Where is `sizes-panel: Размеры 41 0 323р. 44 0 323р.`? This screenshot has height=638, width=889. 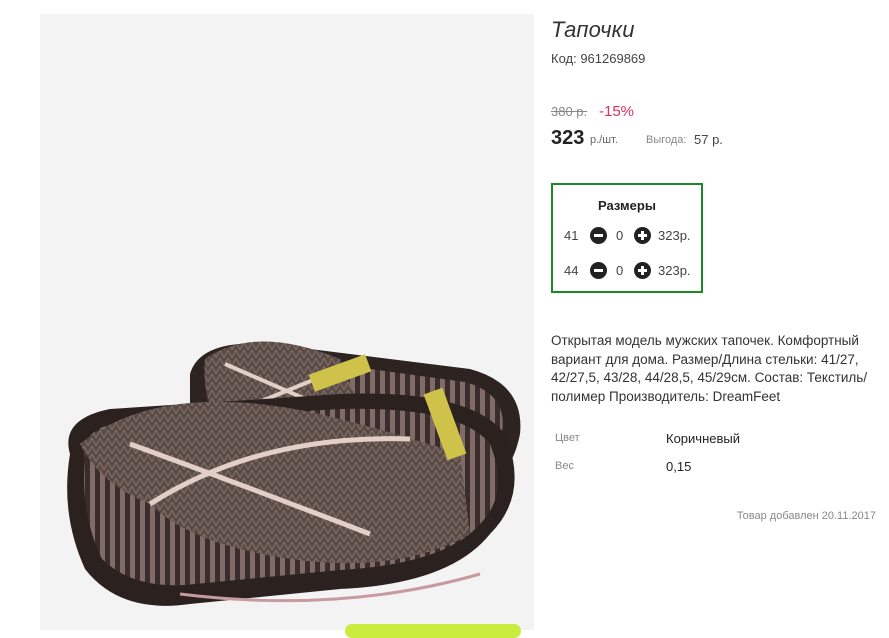 sizes-panel: Размеры 41 0 323р. 44 0 323р. is located at coordinates (627, 238).